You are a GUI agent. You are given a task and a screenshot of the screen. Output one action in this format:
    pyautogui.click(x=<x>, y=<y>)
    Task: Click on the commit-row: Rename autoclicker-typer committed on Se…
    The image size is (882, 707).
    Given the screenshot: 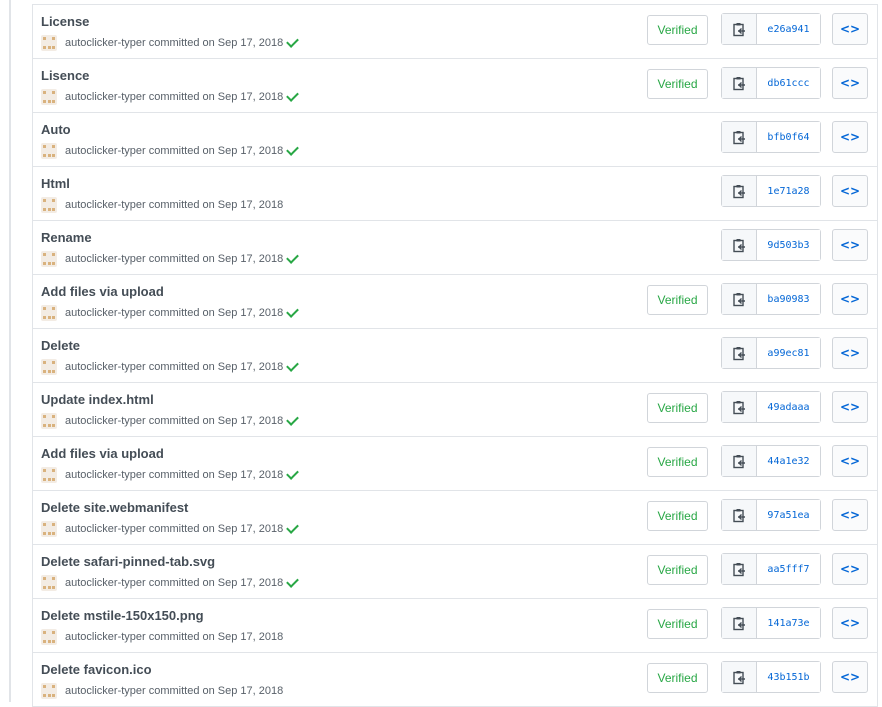 What is the action you would take?
    pyautogui.click(x=455, y=248)
    